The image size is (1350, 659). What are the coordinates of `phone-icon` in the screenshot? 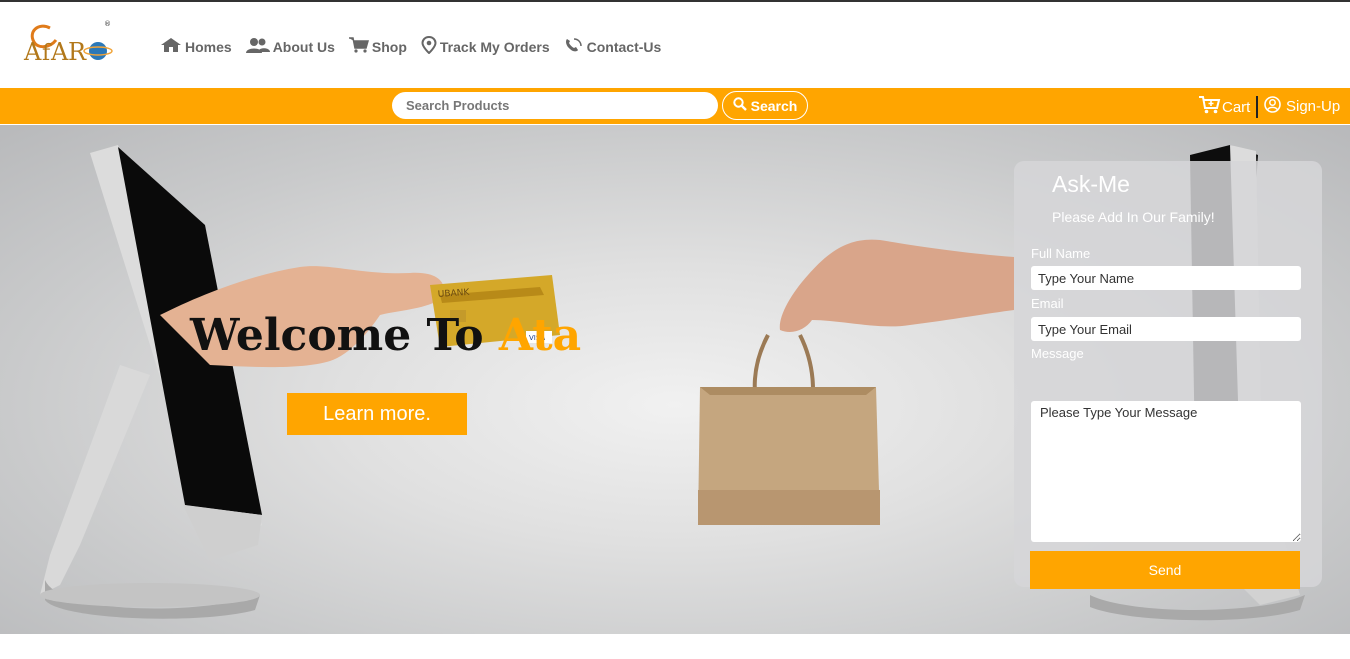 It's located at (575, 46).